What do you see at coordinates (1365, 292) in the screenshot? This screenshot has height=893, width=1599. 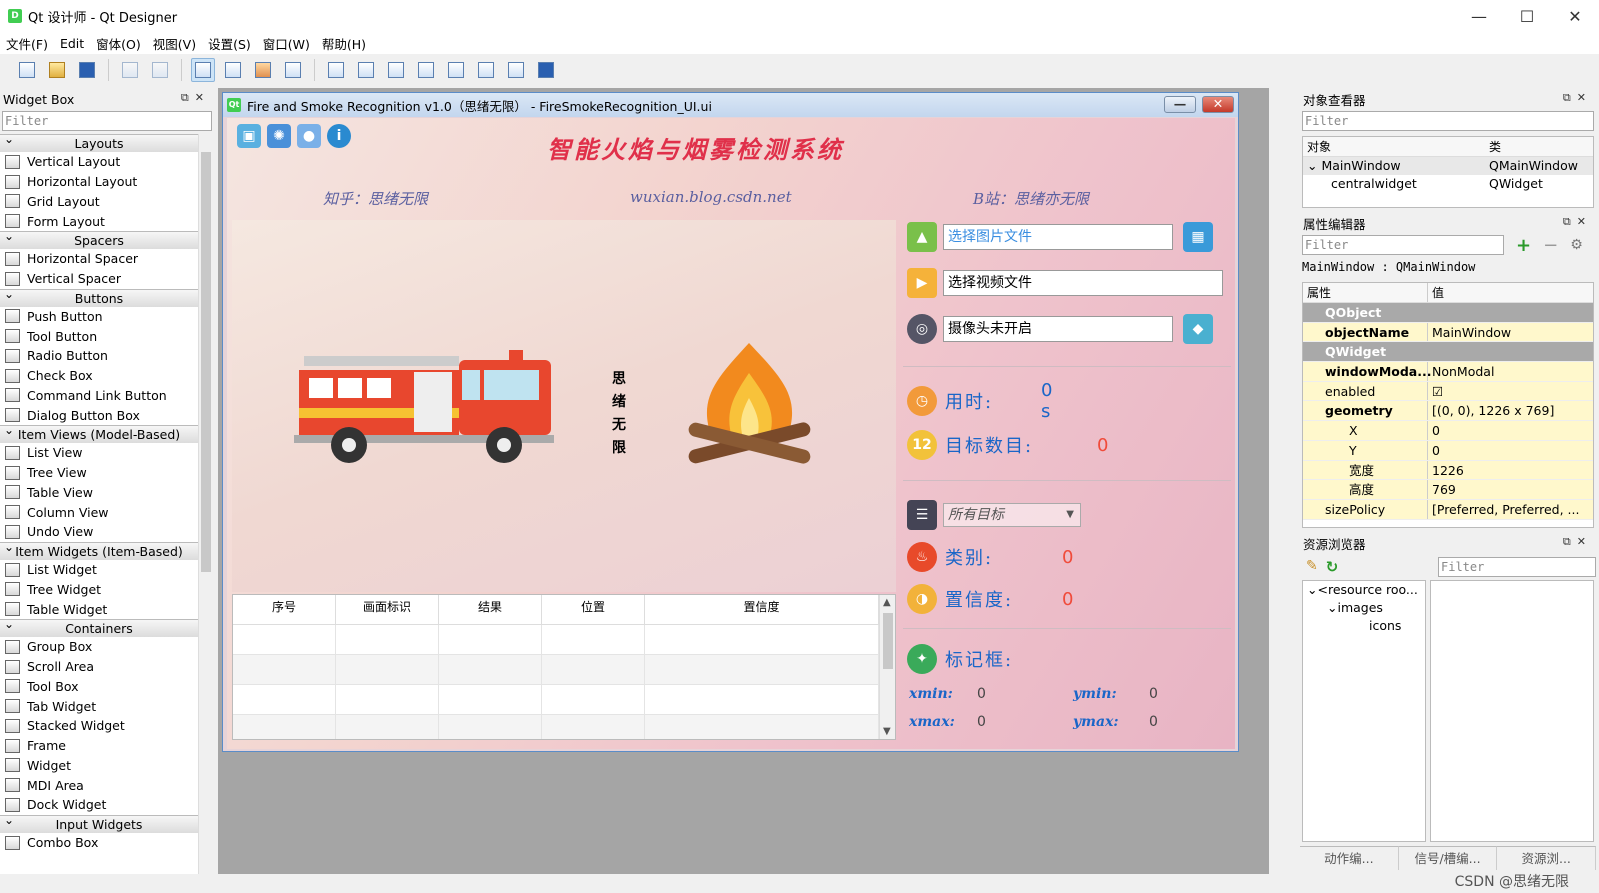 I see `col-property: 属性` at bounding box center [1365, 292].